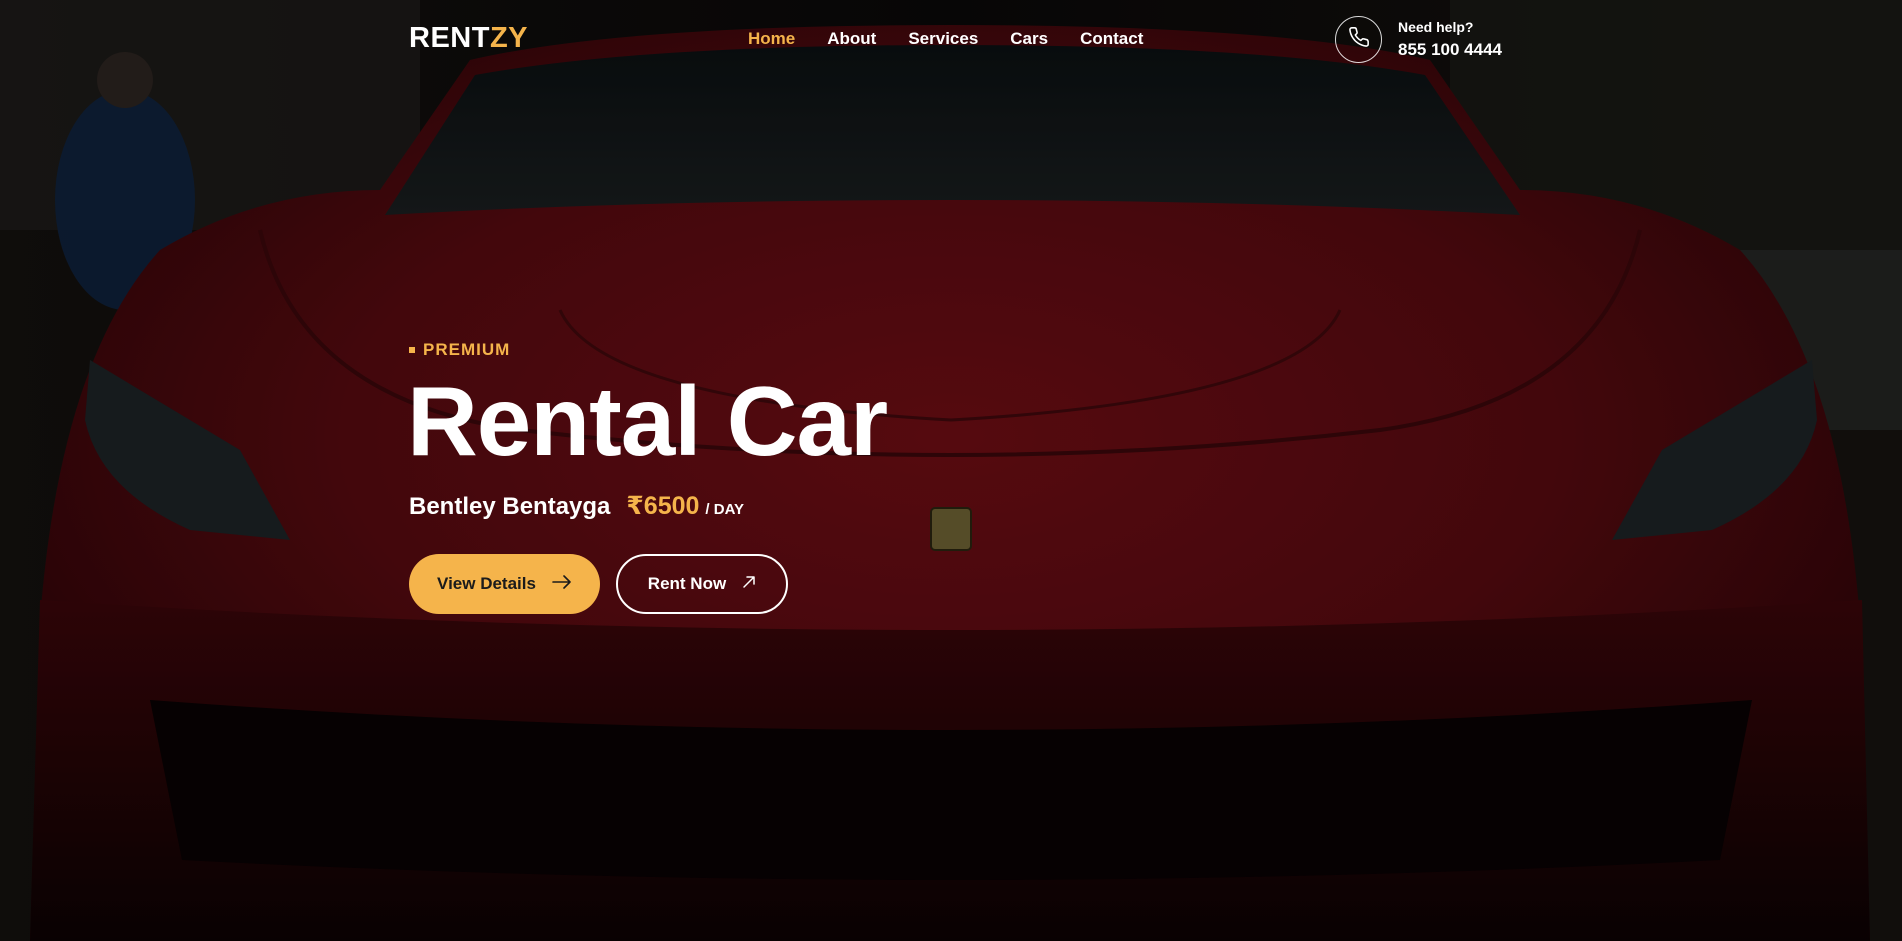  Describe the element at coordinates (663, 506) in the screenshot. I see `car-price: ₹6500` at that location.